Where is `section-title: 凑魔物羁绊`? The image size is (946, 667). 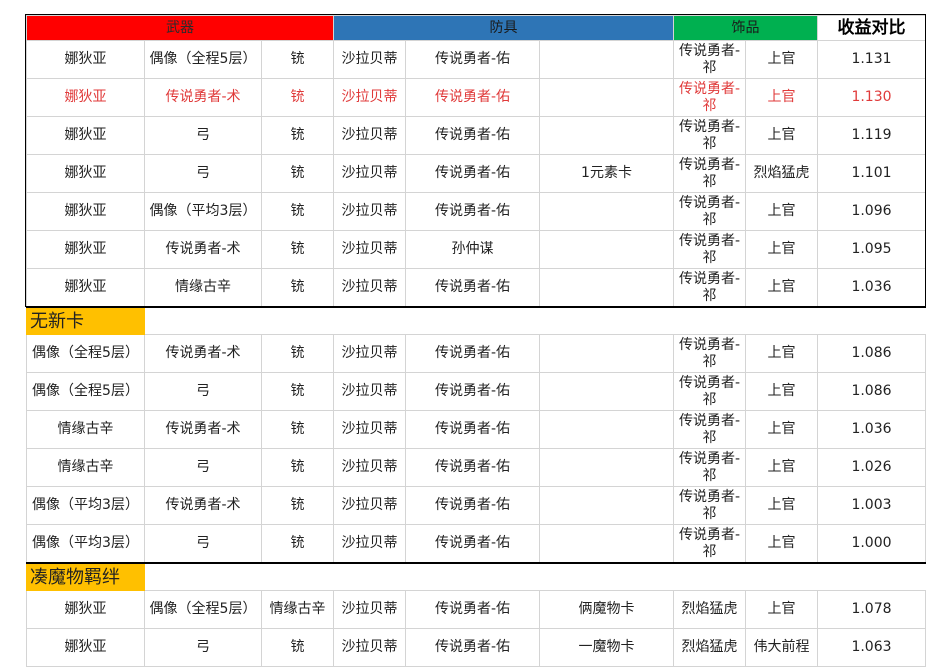 section-title: 凑魔物羁绊 is located at coordinates (85, 576).